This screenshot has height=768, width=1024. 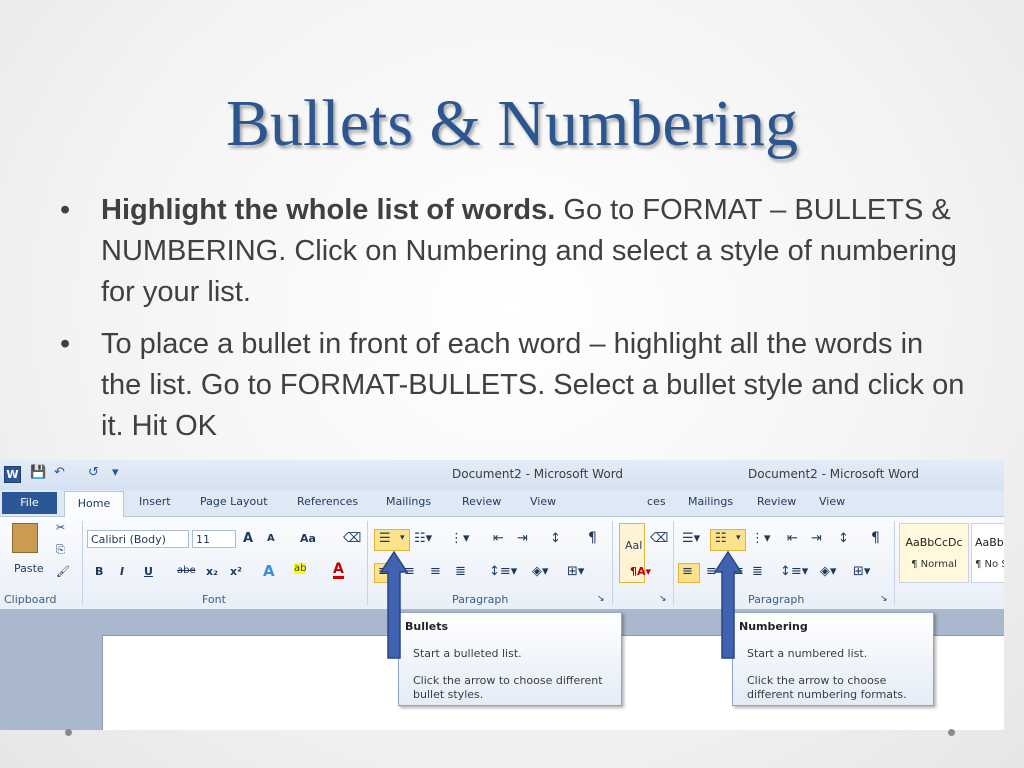 What do you see at coordinates (934, 542) in the screenshot?
I see `style-sample: AaBbCcDc` at bounding box center [934, 542].